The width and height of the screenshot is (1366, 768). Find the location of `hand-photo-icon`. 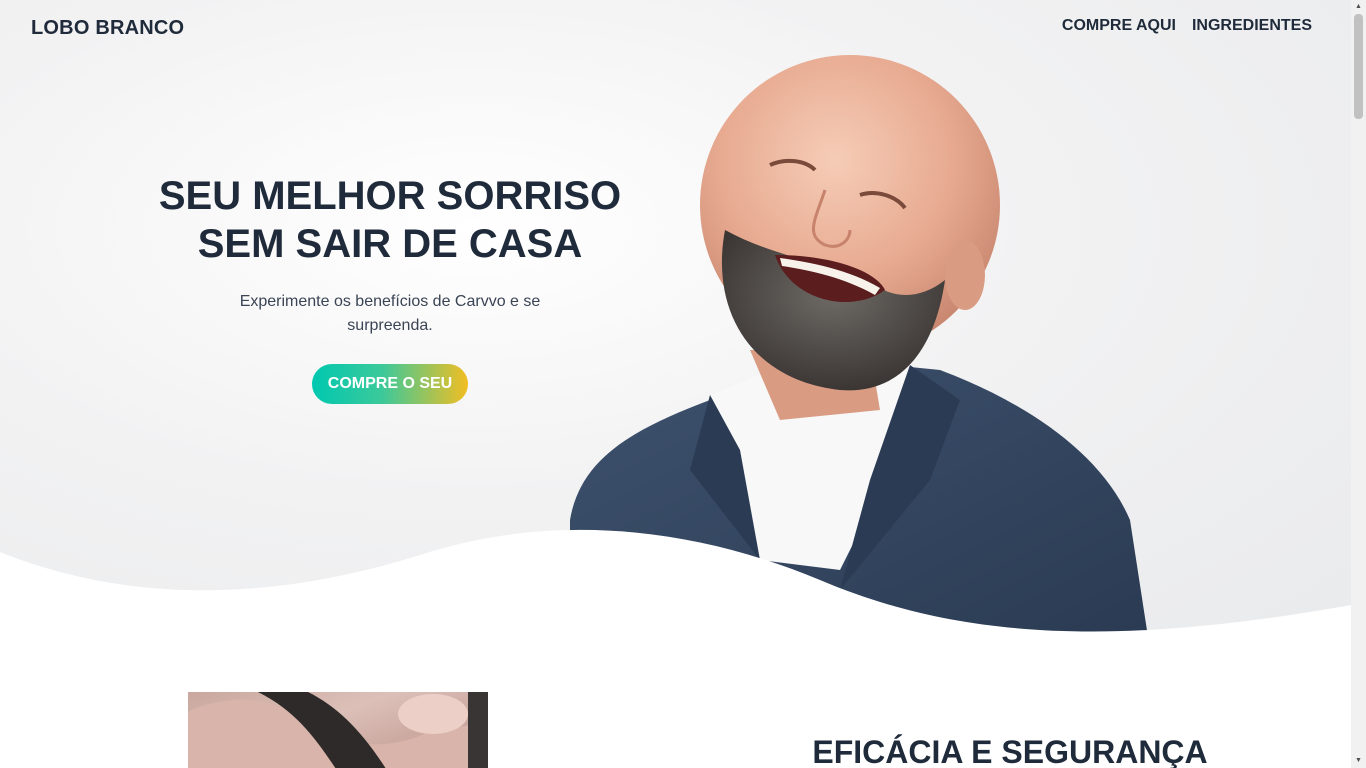

hand-photo-icon is located at coordinates (338, 730).